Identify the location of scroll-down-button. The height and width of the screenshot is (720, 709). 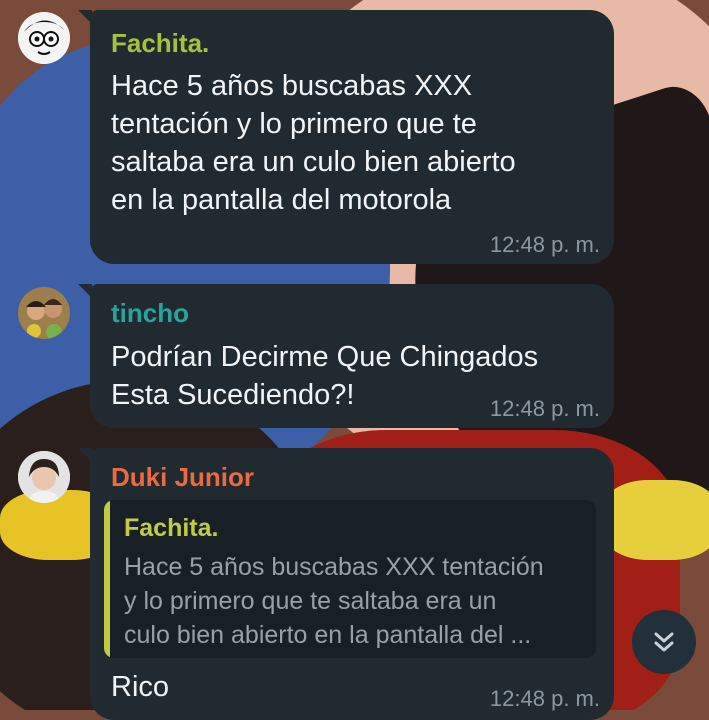
(664, 642).